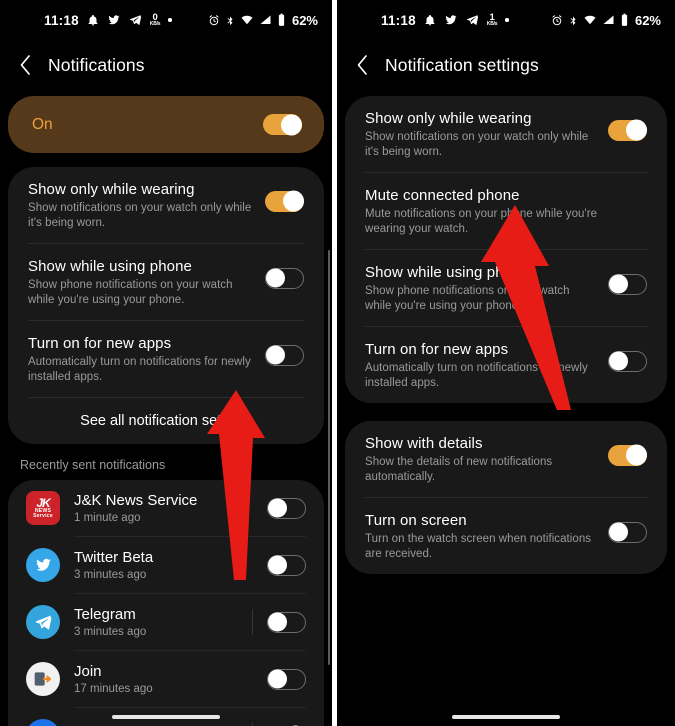  I want to click on battery-percent: 62%, so click(304, 20).